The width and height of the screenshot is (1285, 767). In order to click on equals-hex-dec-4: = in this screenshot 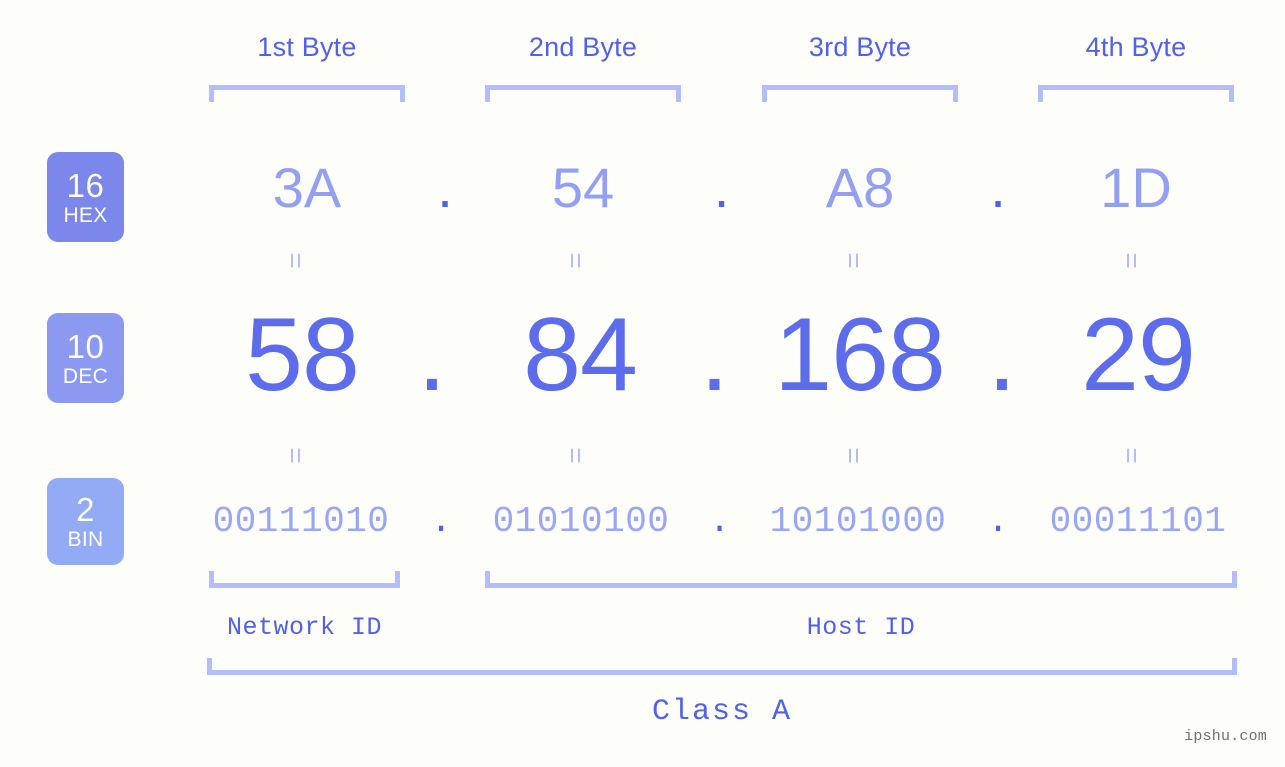, I will do `click(1132, 260)`.